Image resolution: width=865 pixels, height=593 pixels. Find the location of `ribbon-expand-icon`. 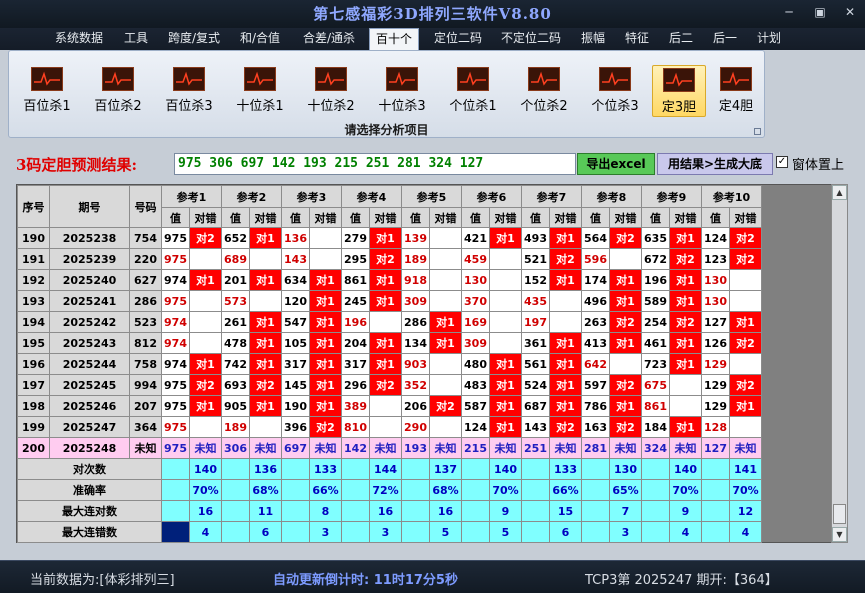

ribbon-expand-icon is located at coordinates (757, 131).